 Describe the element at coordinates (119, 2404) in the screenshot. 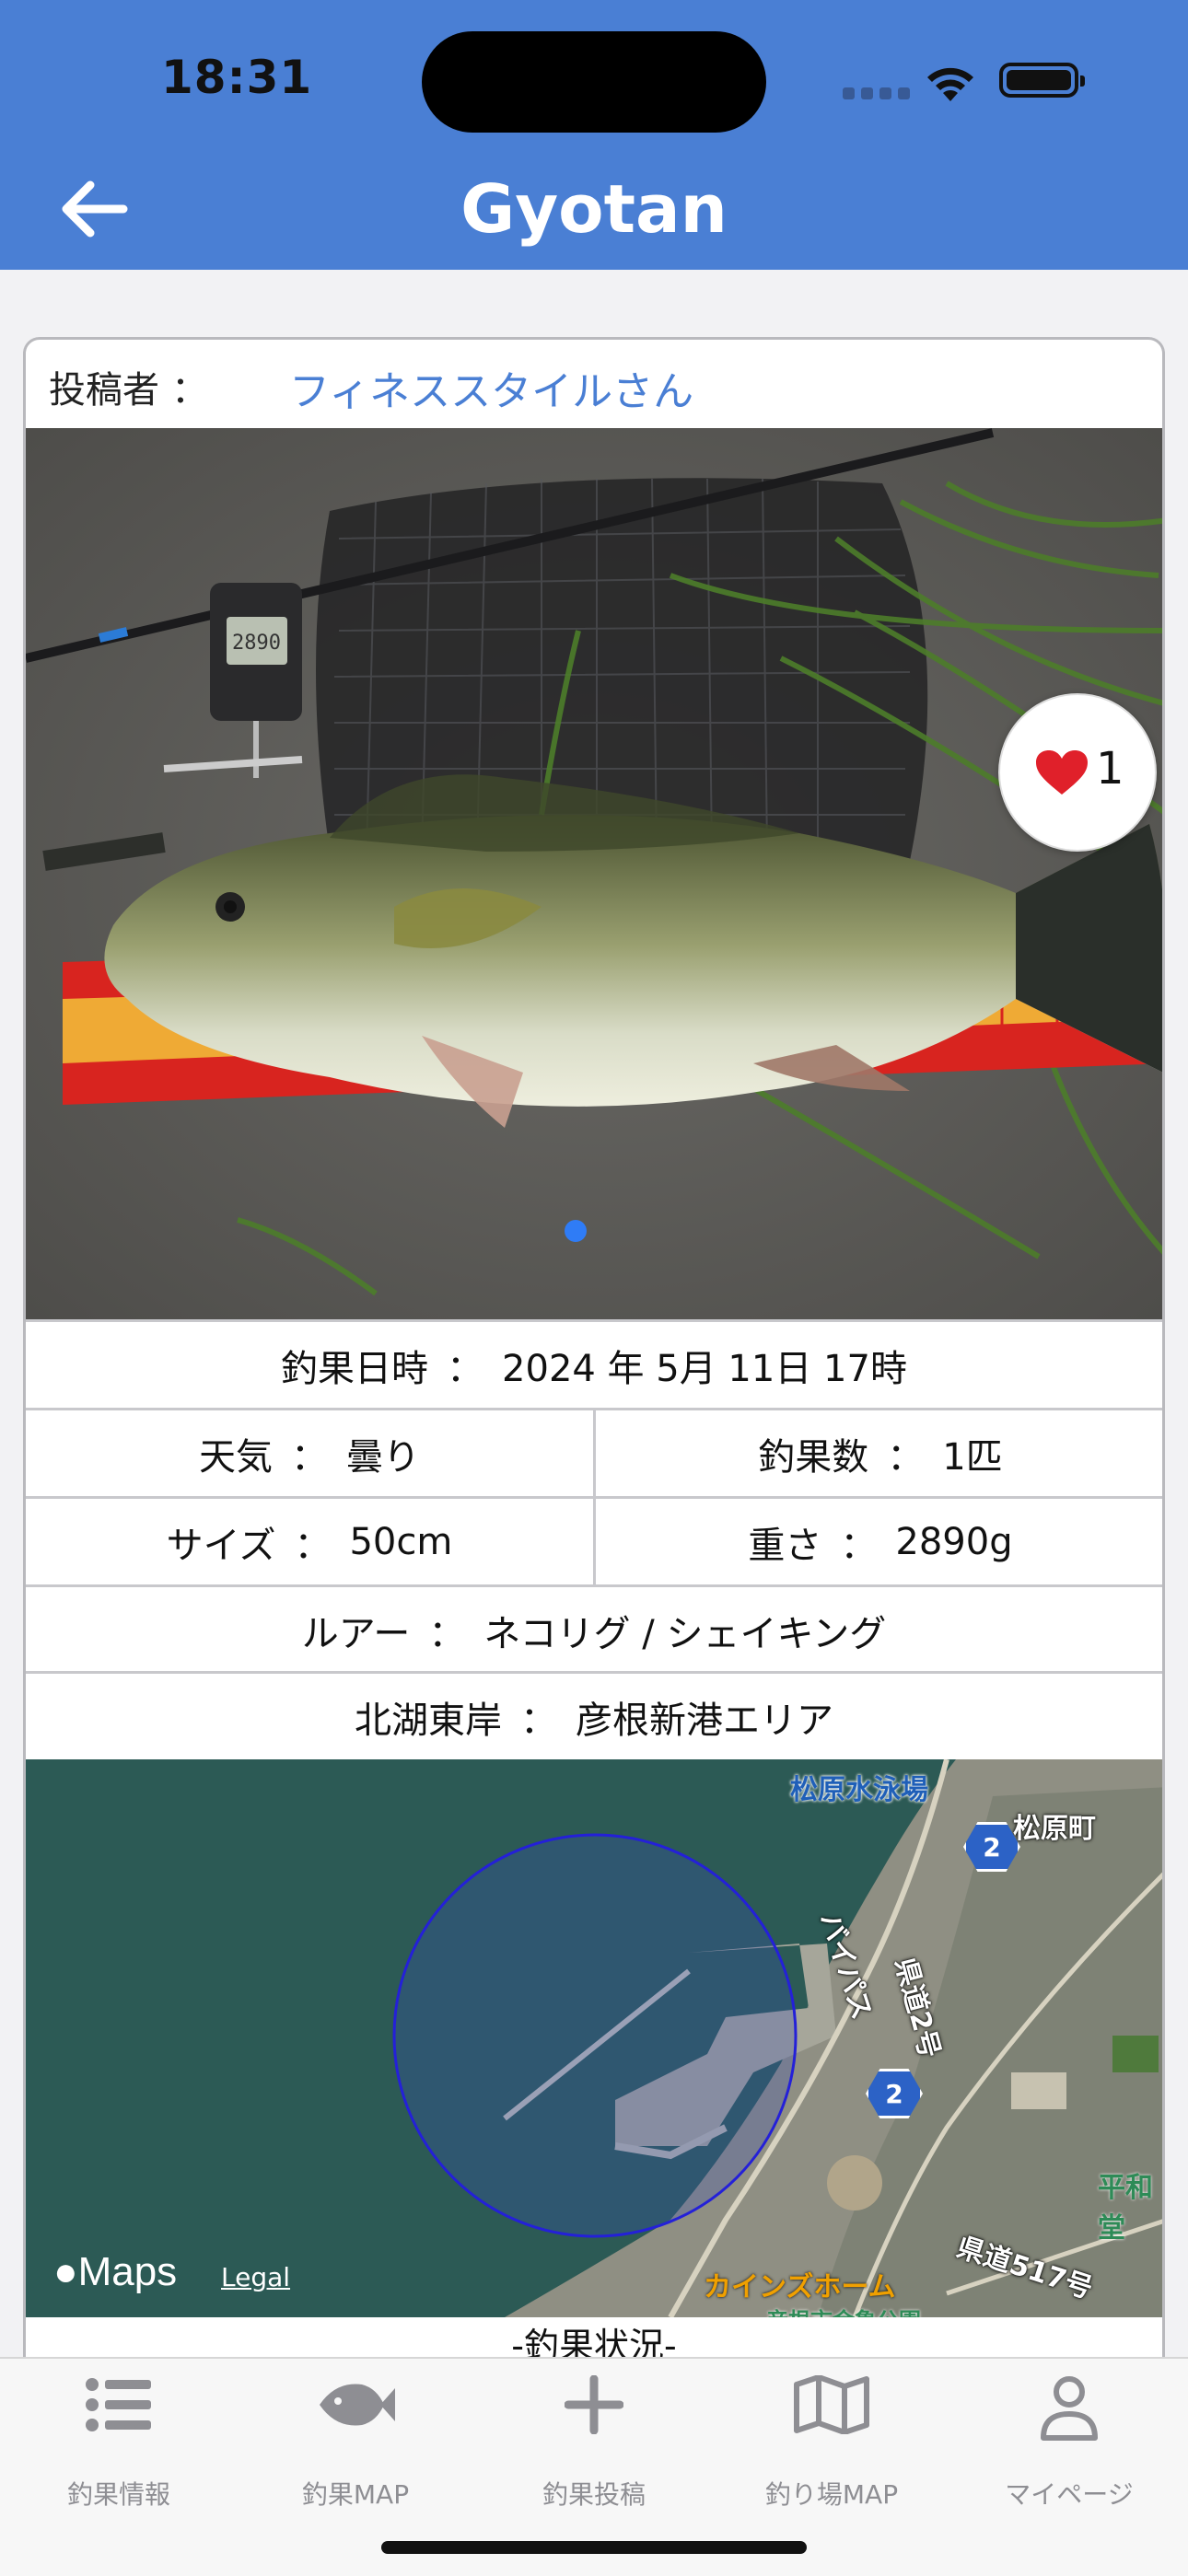

I see `list-icon` at that location.